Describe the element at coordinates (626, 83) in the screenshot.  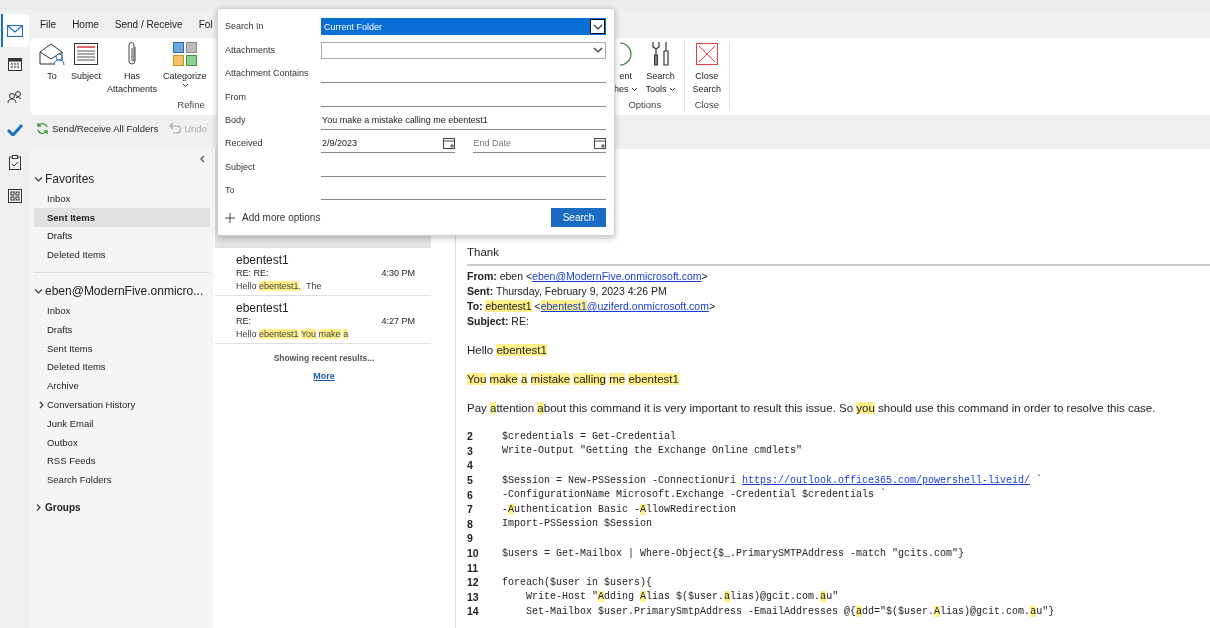
I see `ribbon-button: ent hes` at that location.